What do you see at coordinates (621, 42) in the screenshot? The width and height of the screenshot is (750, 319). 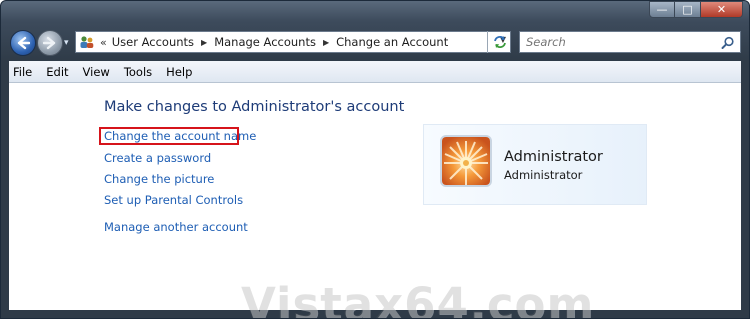 I see `search-input` at bounding box center [621, 42].